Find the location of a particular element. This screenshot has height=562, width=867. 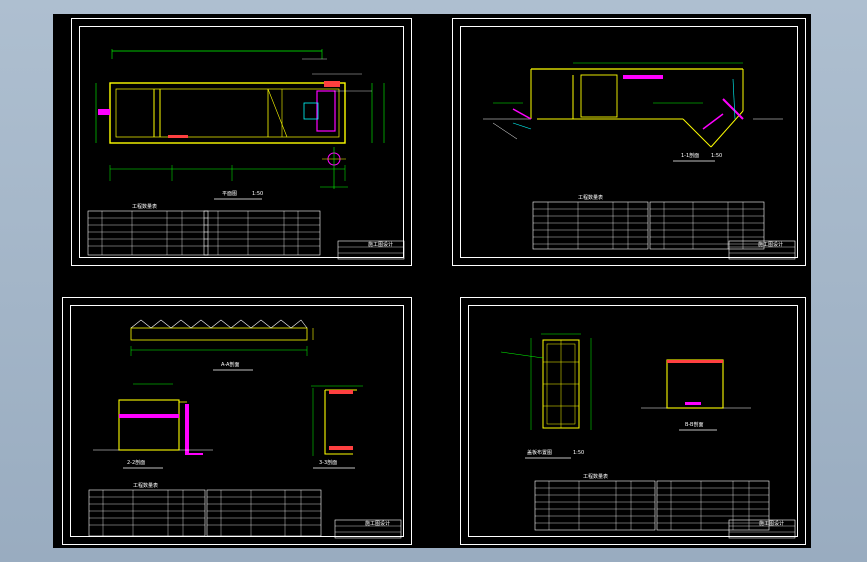

view-title-cover-plate: 盖板布置图 is located at coordinates (540, 453).